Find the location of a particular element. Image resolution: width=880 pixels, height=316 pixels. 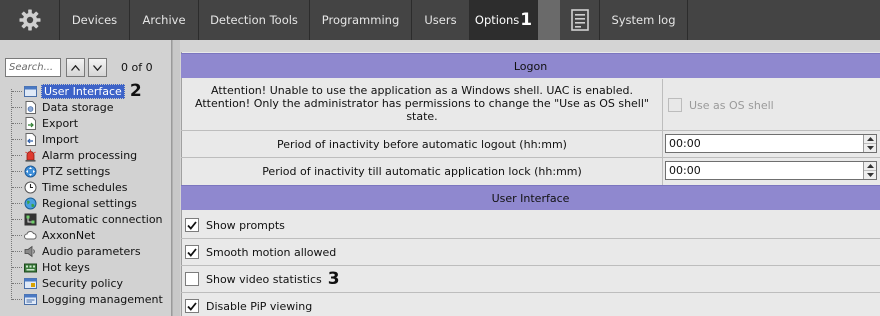

tab-detection-tools: Detection Tools is located at coordinates (254, 20).